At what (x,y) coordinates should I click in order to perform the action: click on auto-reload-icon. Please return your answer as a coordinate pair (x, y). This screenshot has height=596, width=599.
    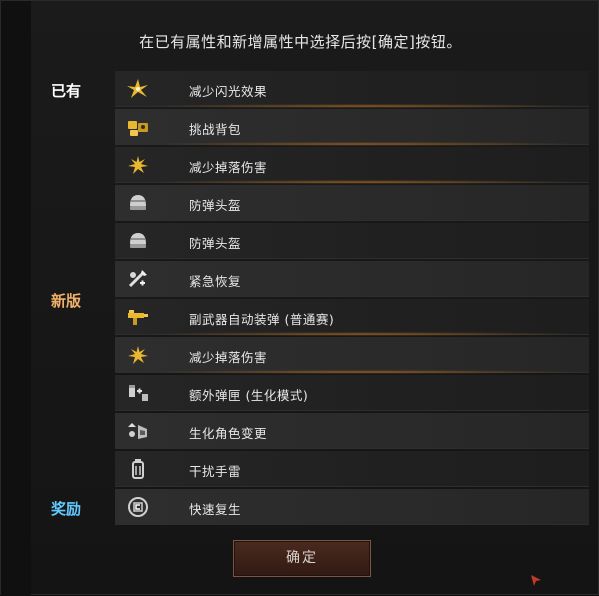
    Looking at the image, I should click on (138, 317).